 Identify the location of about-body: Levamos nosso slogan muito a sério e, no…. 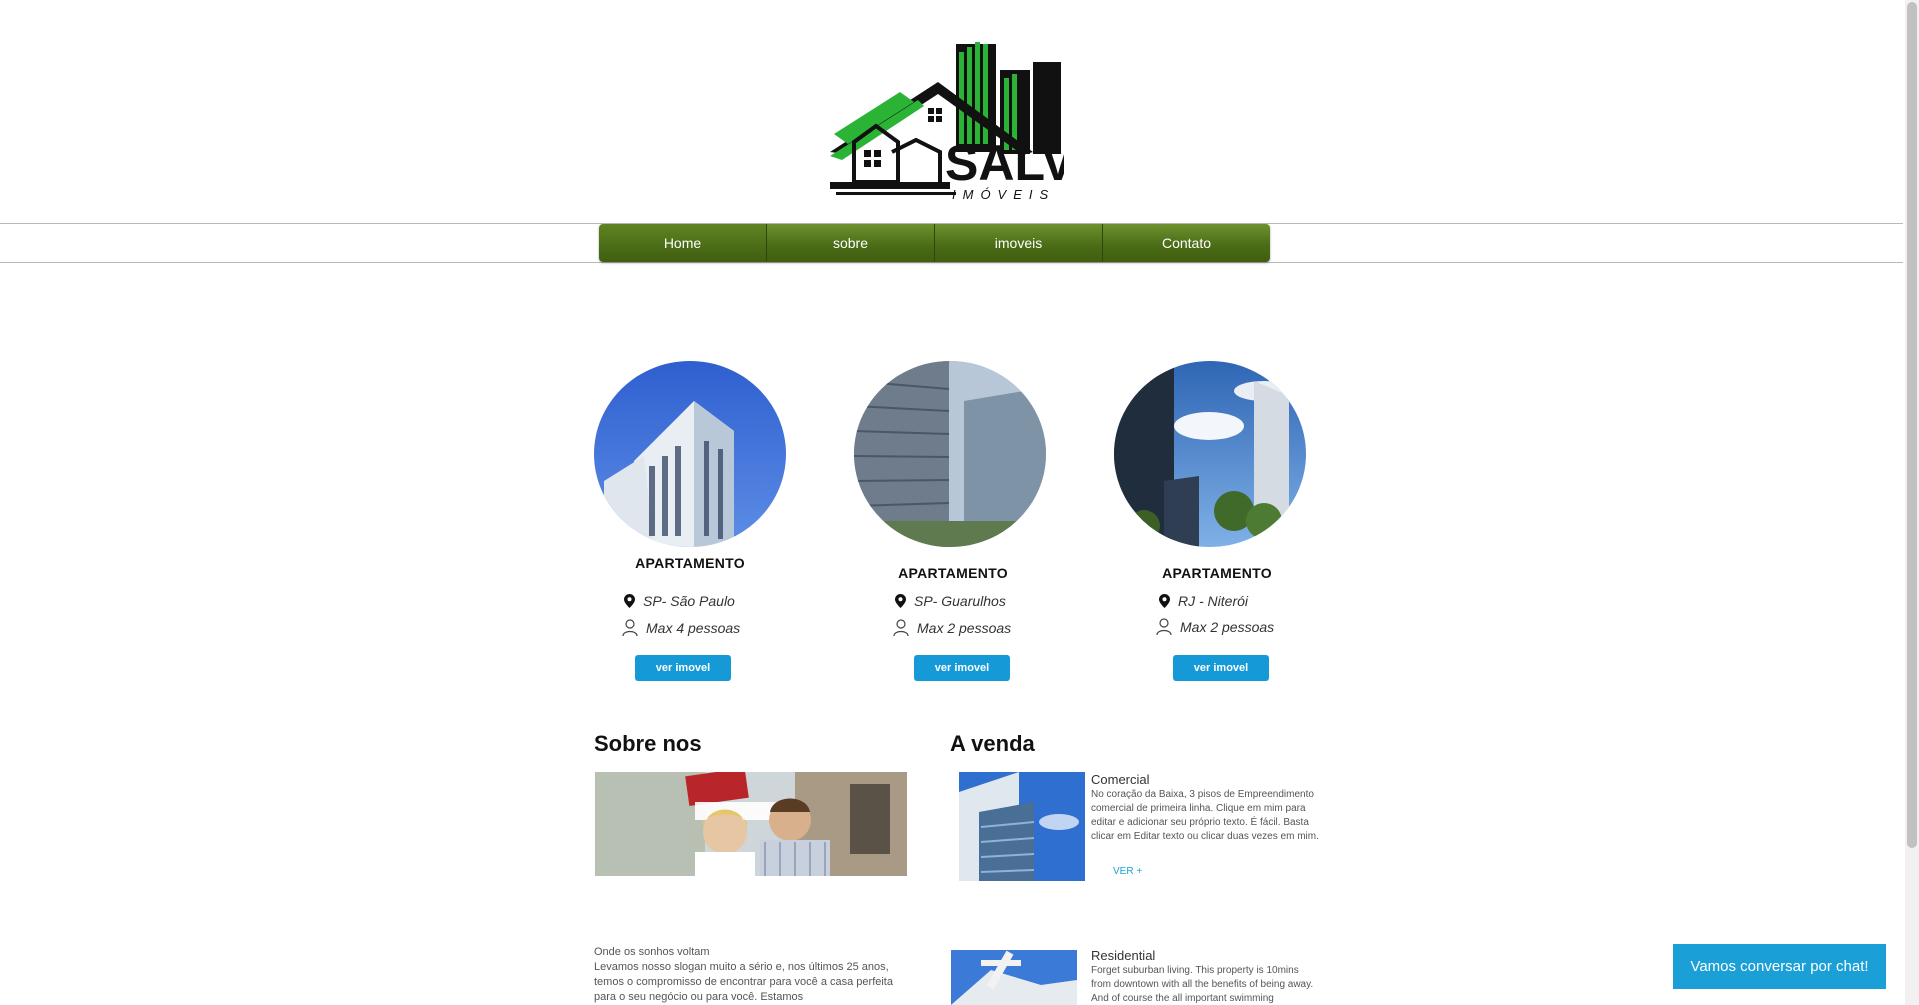
(743, 982).